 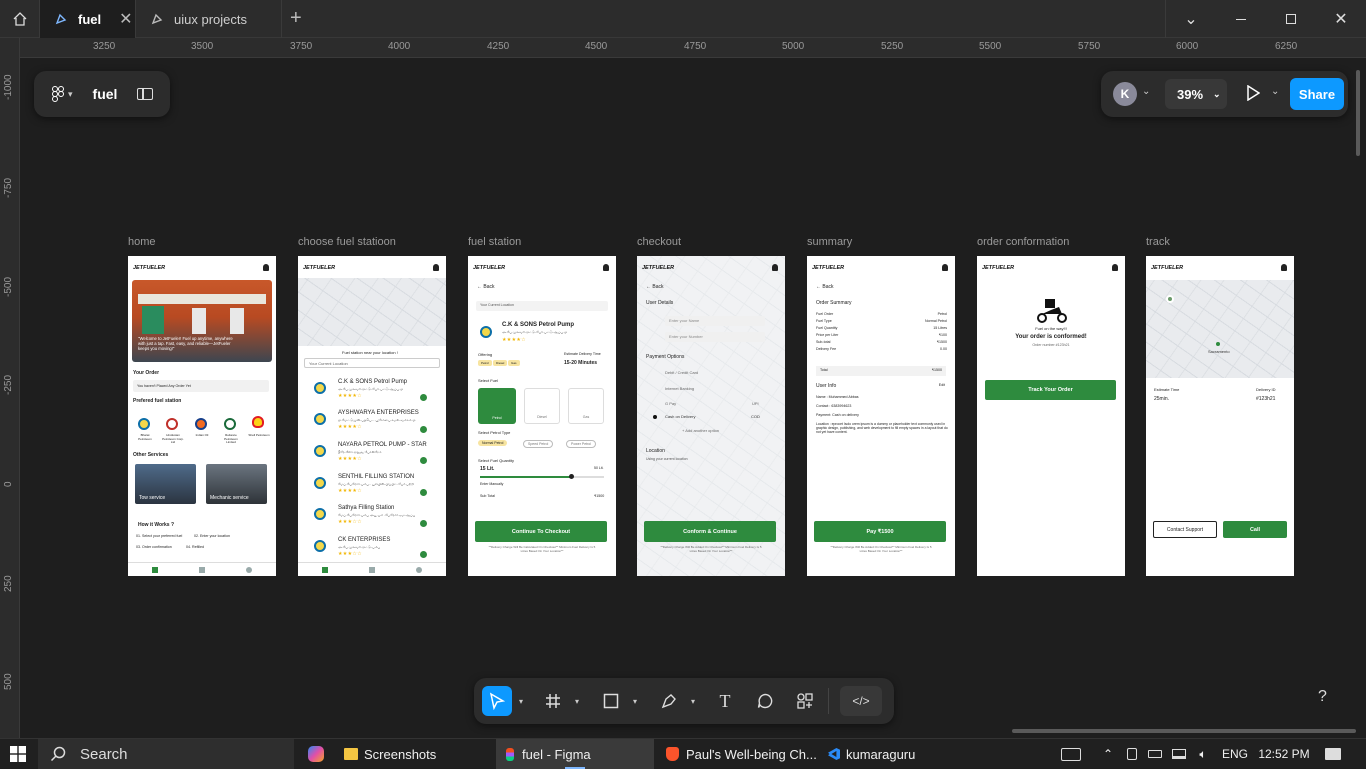 What do you see at coordinates (491, 484) in the screenshot?
I see `enter-manually-link: Enter Manually` at bounding box center [491, 484].